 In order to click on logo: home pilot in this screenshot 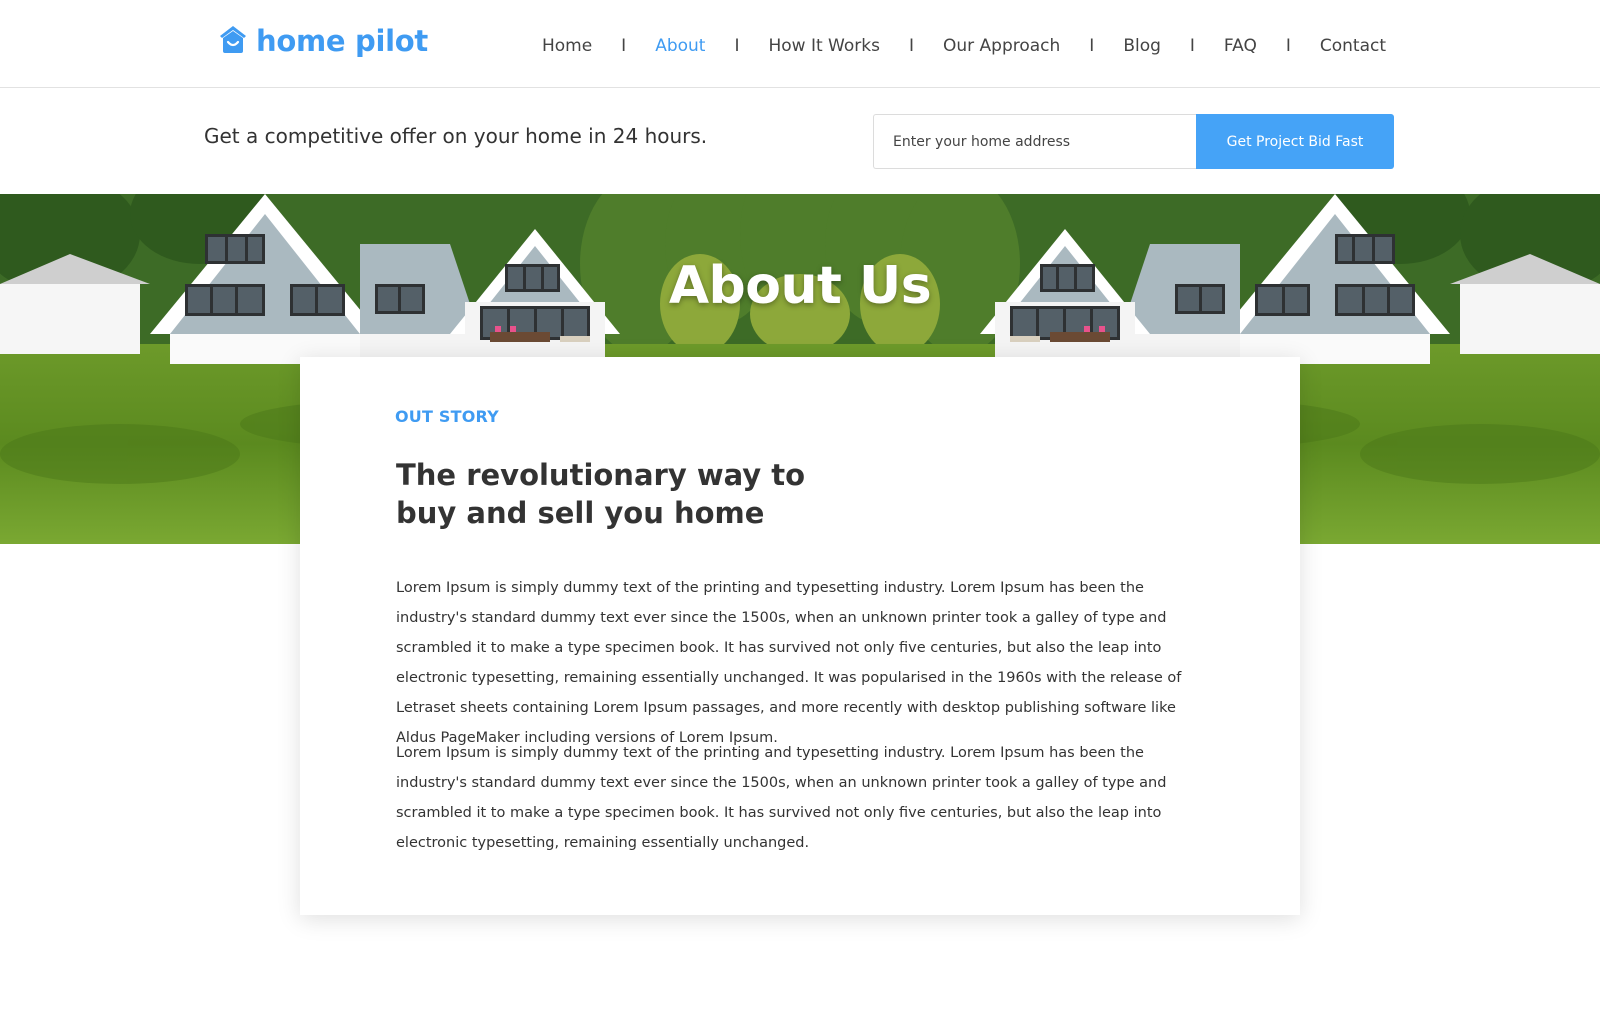, I will do `click(323, 41)`.